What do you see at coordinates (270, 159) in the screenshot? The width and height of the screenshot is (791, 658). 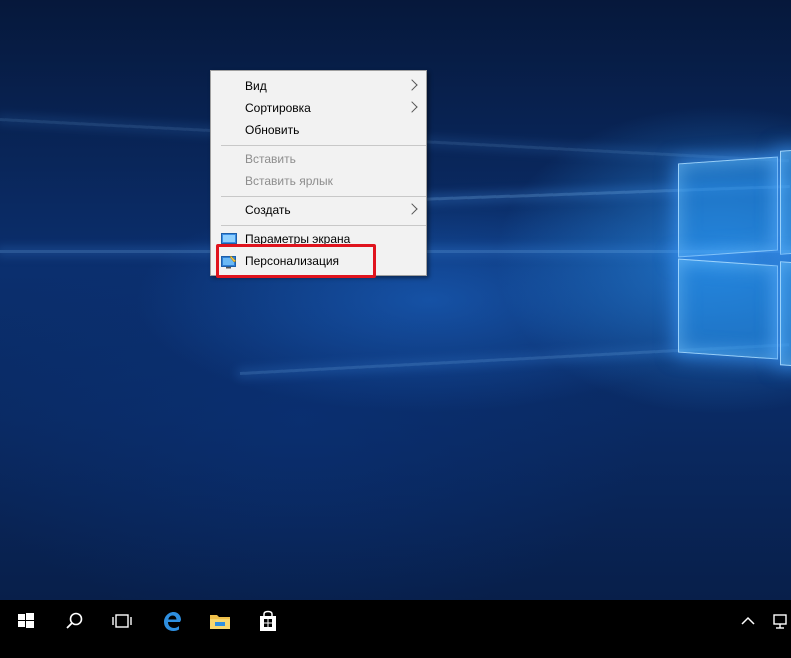 I see `menu-item-label: Вставить` at bounding box center [270, 159].